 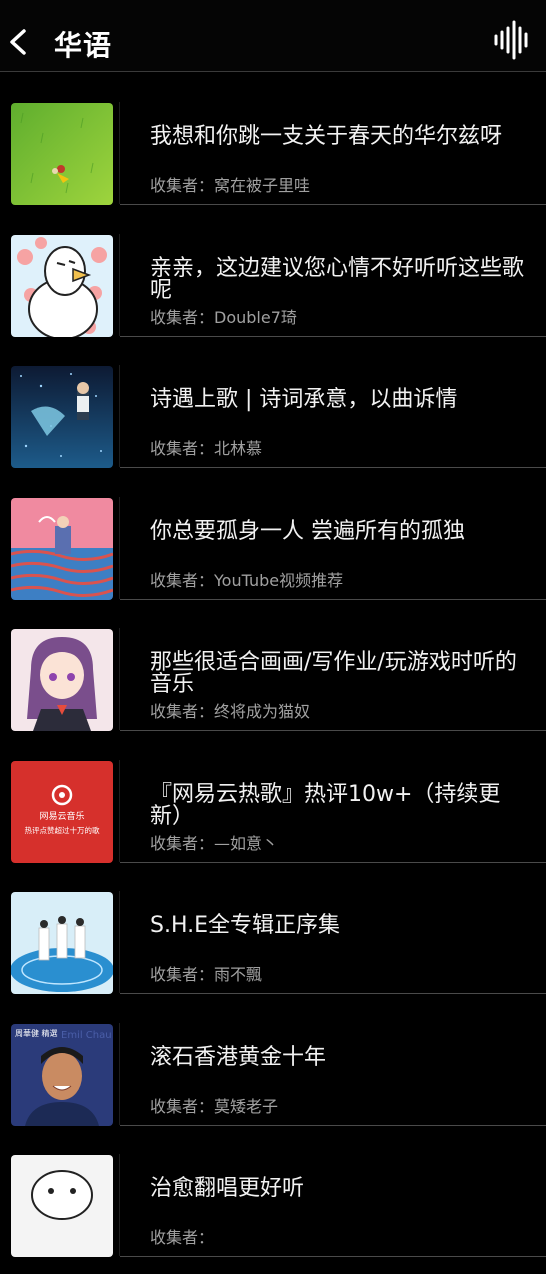 What do you see at coordinates (304, 399) in the screenshot?
I see `playlist-title: 诗遇上歌 | 诗词承意，以曲诉情` at bounding box center [304, 399].